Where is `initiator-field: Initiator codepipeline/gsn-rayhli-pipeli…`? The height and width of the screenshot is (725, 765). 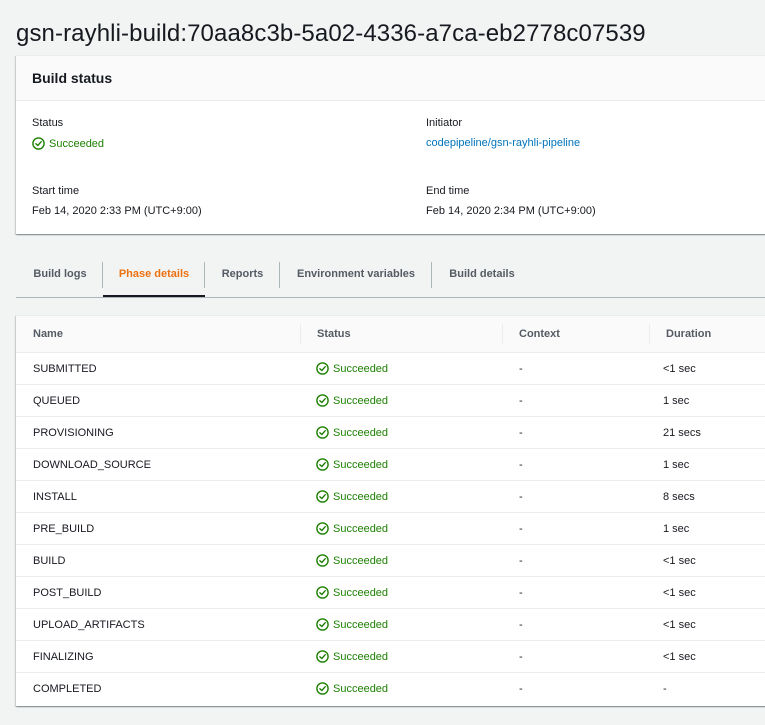
initiator-field: Initiator codepipeline/gsn-rayhli-pipeli… is located at coordinates (503, 133).